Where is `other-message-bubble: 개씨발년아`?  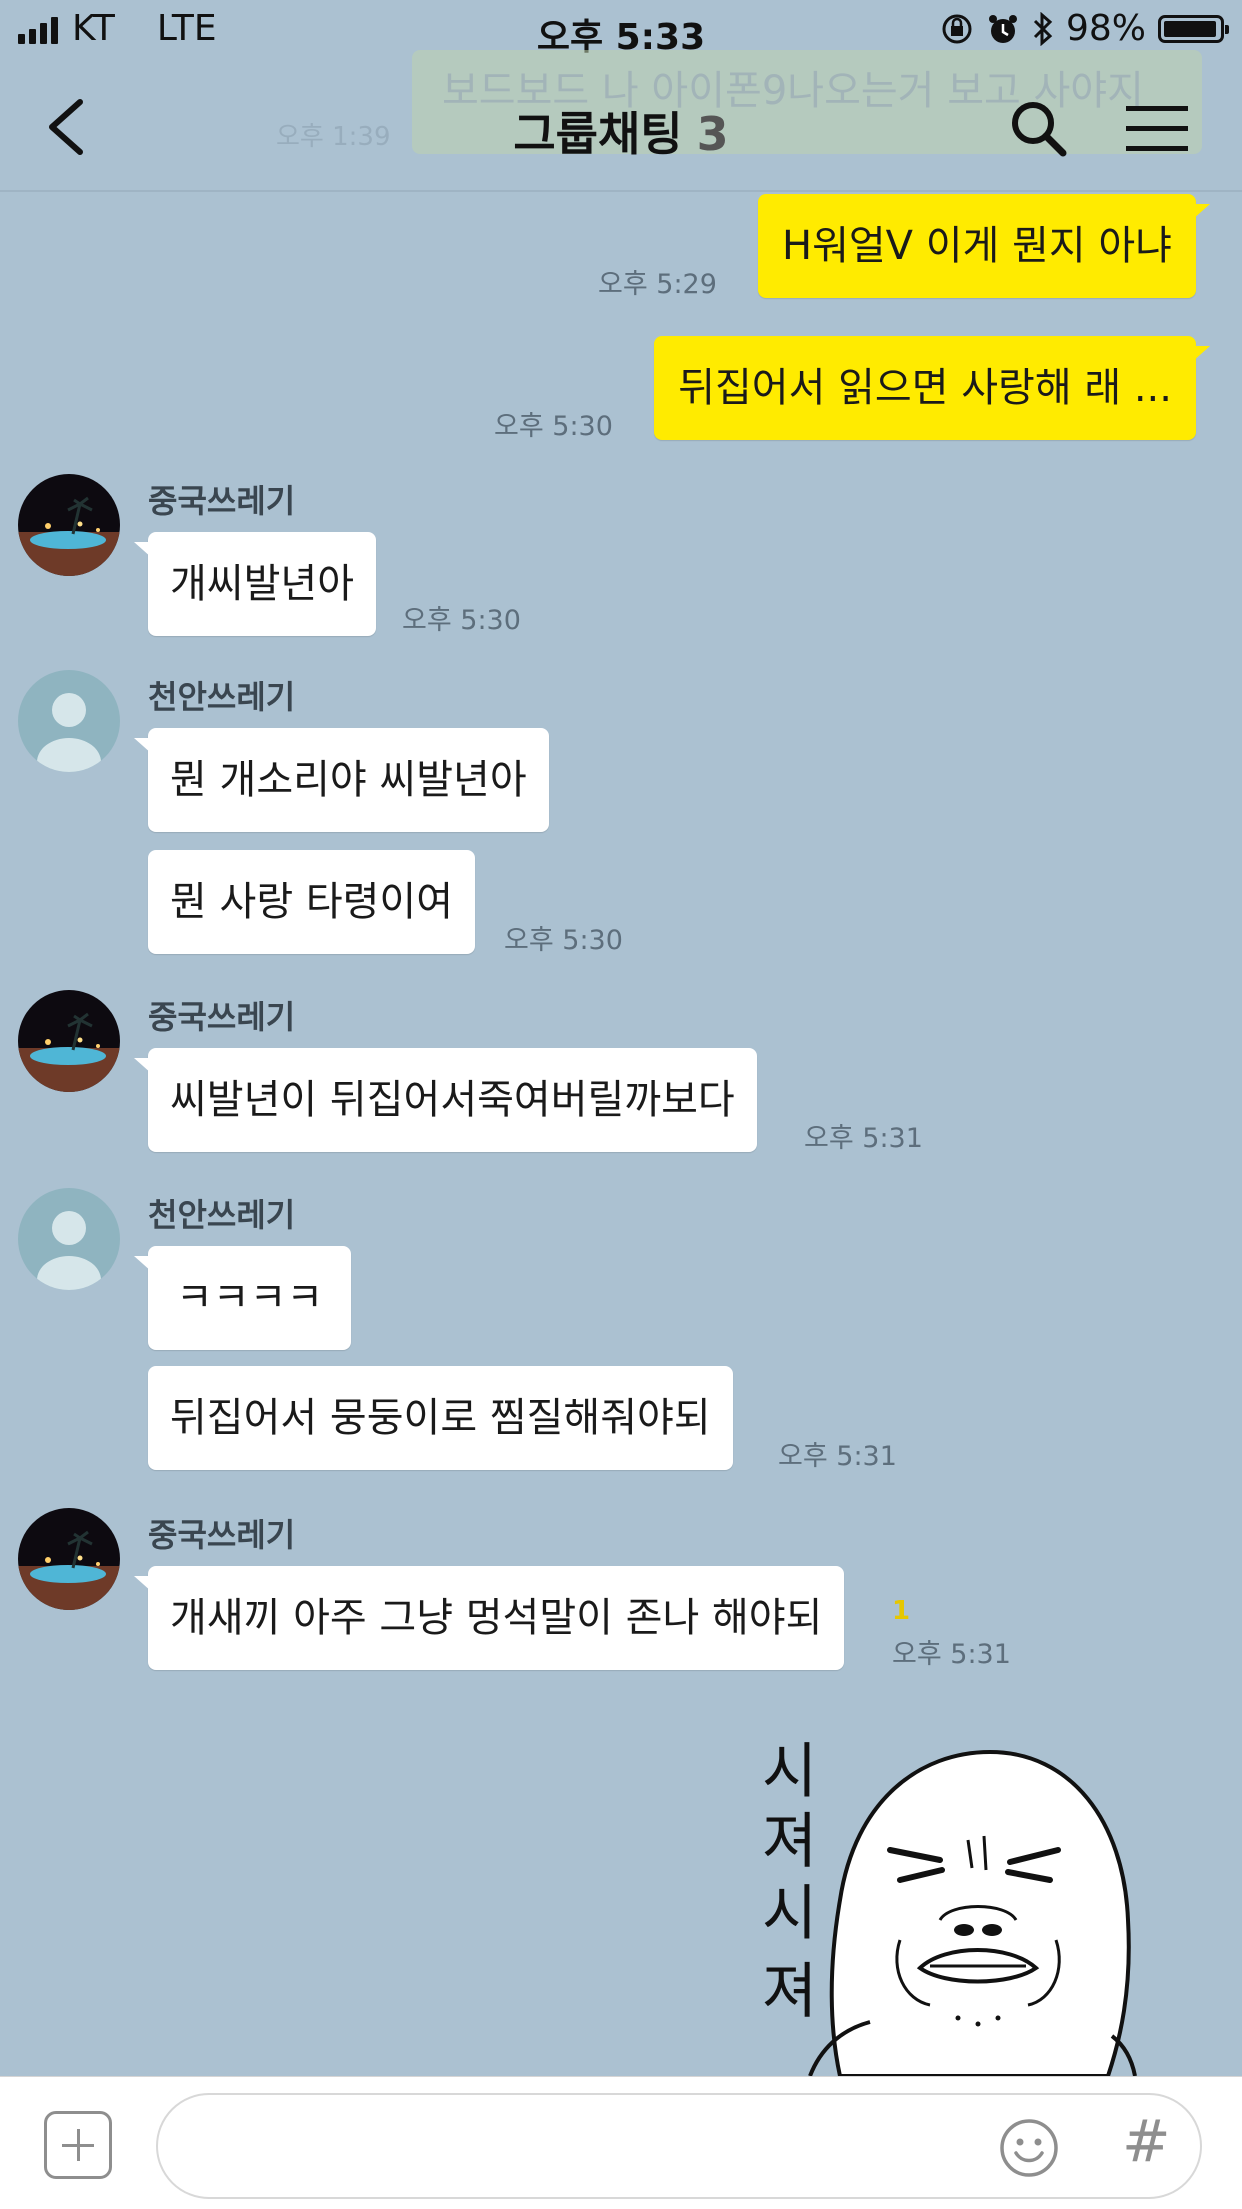
other-message-bubble: 개씨발년아 is located at coordinates (255, 584).